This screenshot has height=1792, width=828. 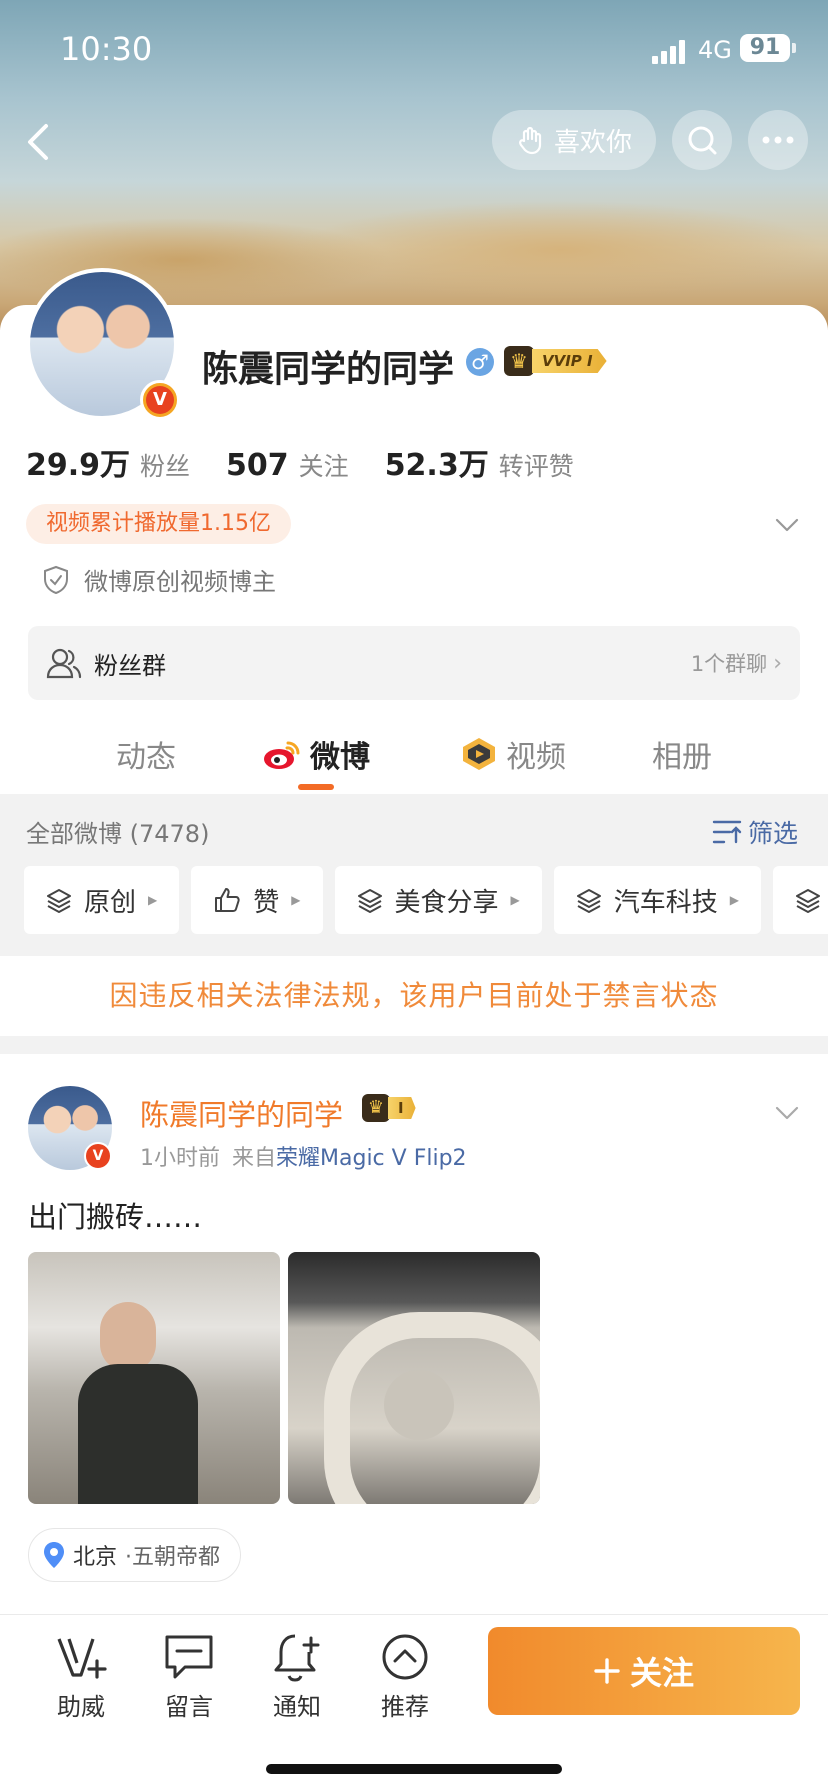 What do you see at coordinates (405, 1657) in the screenshot?
I see `chevron-up-circle-icon` at bounding box center [405, 1657].